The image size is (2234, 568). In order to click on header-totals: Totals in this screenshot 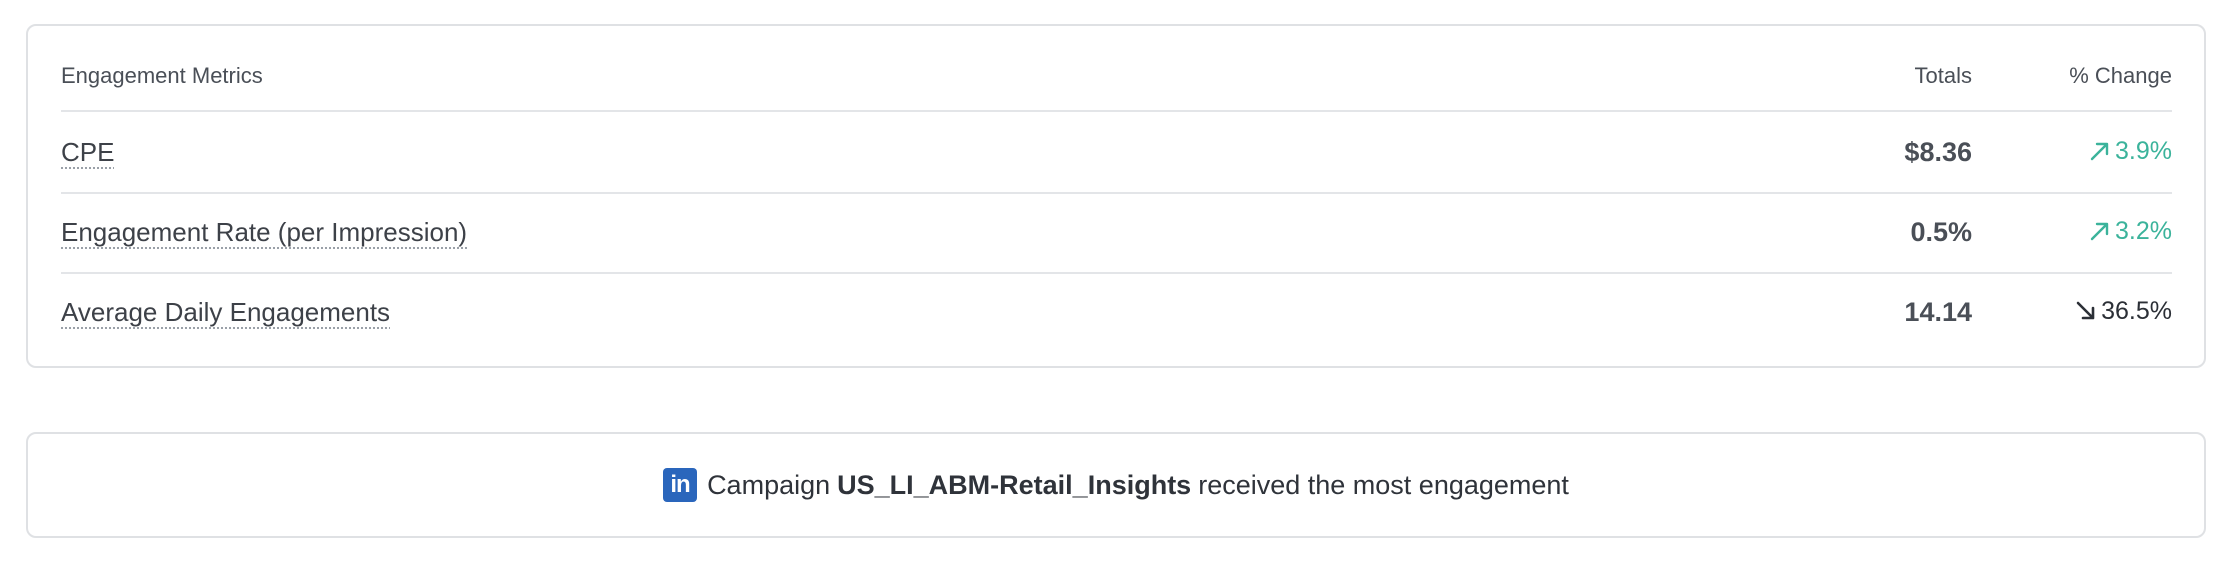, I will do `click(1943, 75)`.